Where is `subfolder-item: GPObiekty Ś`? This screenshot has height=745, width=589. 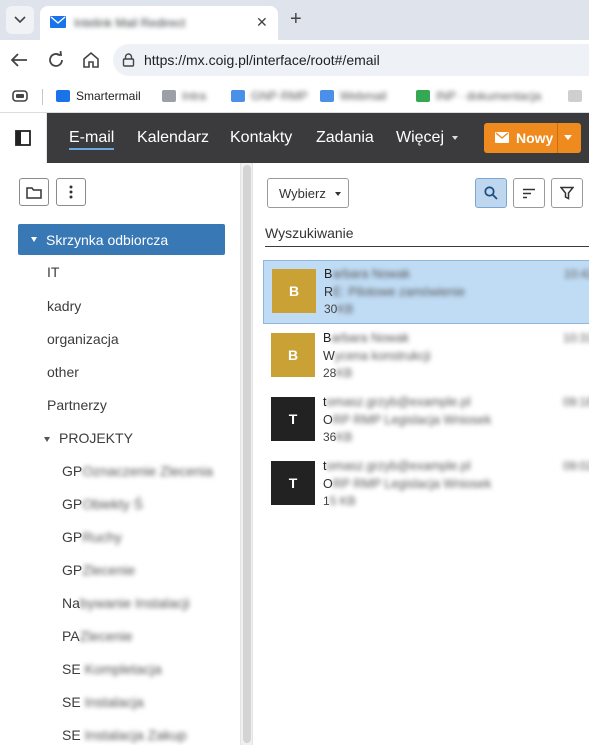 subfolder-item: GPObiekty Ś is located at coordinates (102, 504).